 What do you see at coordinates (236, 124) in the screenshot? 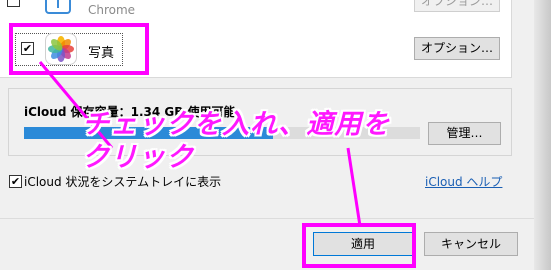
I see `annotation-text-line1: チェックを入れ、適用を` at bounding box center [236, 124].